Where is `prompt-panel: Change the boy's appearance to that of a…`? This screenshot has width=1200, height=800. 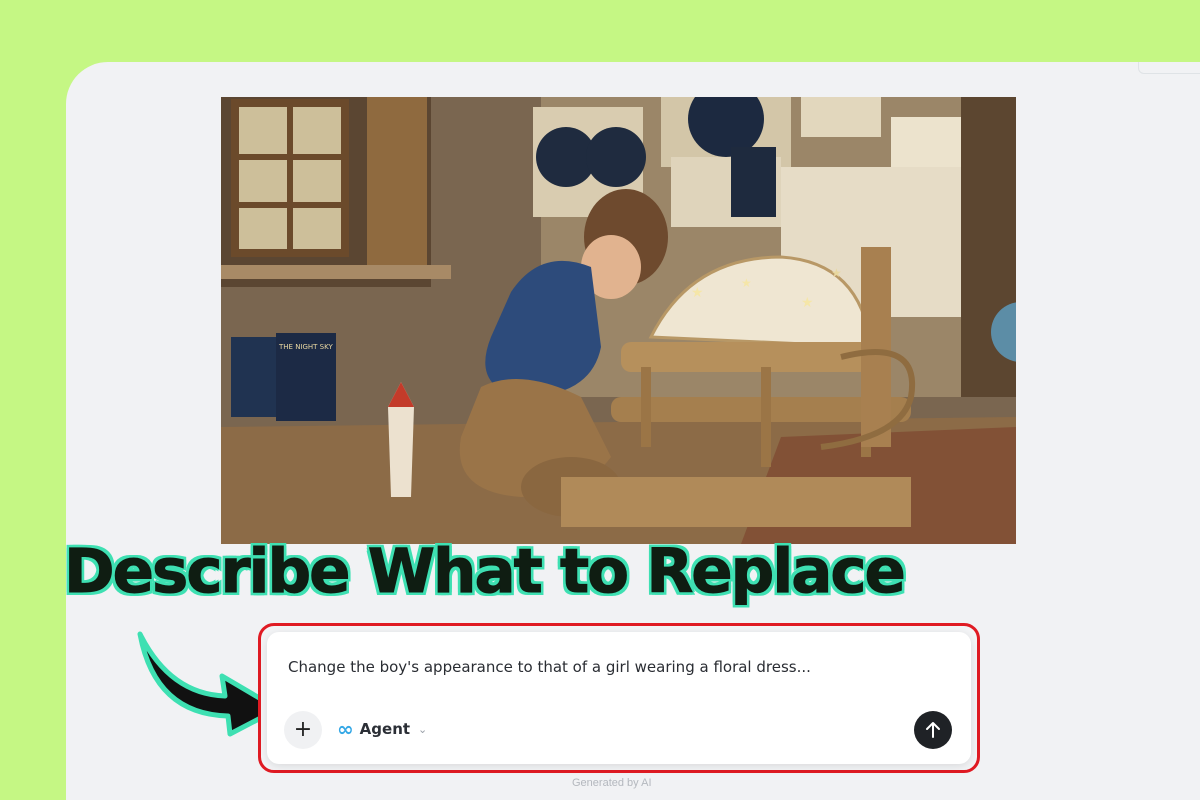 prompt-panel: Change the boy's appearance to that of a… is located at coordinates (619, 698).